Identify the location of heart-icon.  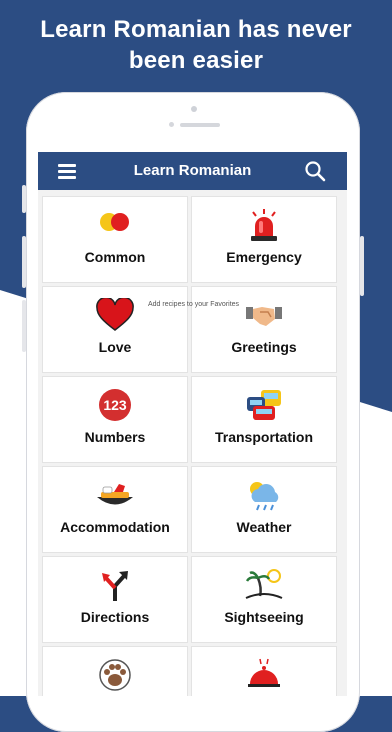
(115, 314).